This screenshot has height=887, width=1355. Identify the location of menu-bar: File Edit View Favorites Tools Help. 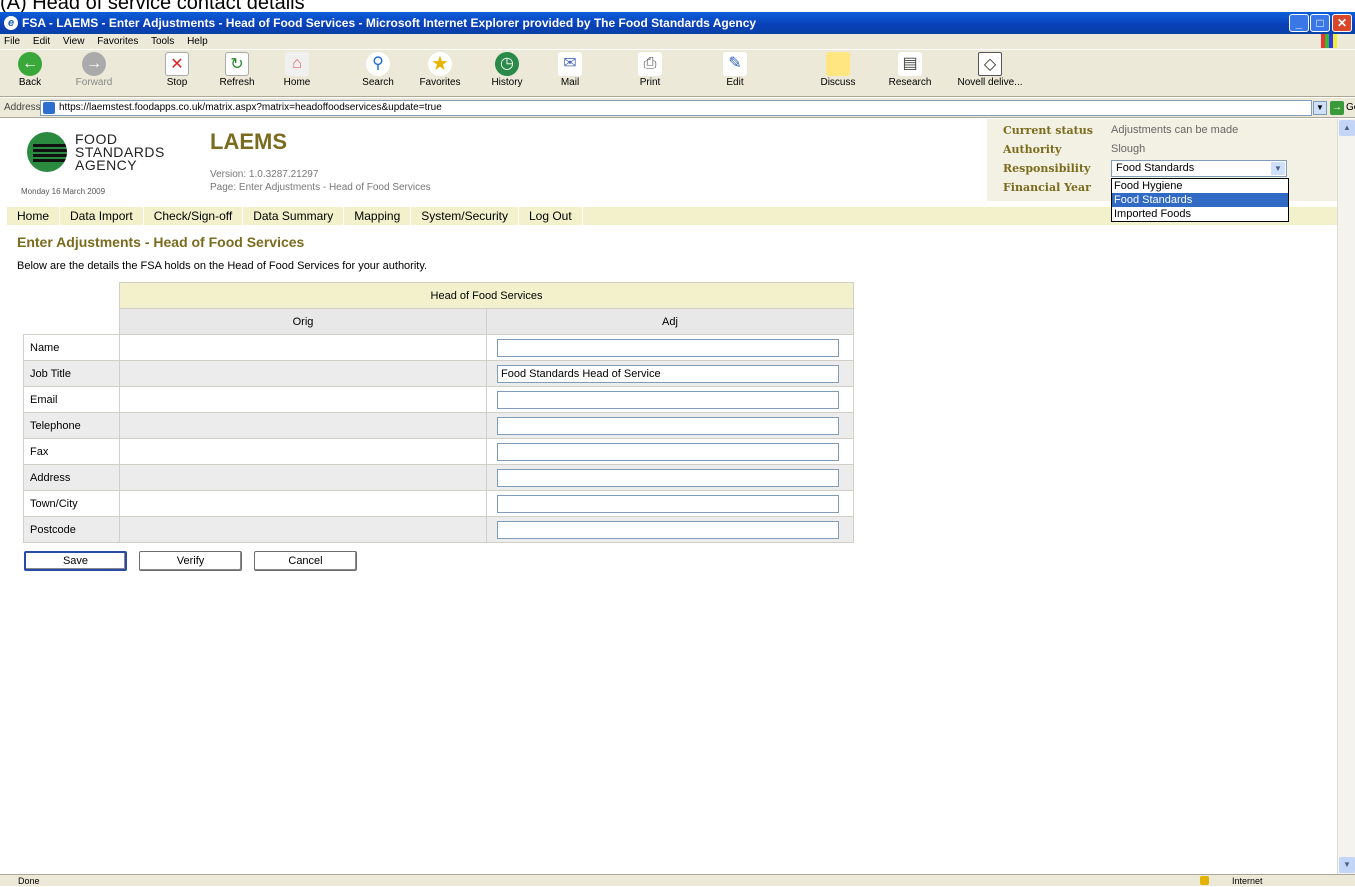
(677, 41).